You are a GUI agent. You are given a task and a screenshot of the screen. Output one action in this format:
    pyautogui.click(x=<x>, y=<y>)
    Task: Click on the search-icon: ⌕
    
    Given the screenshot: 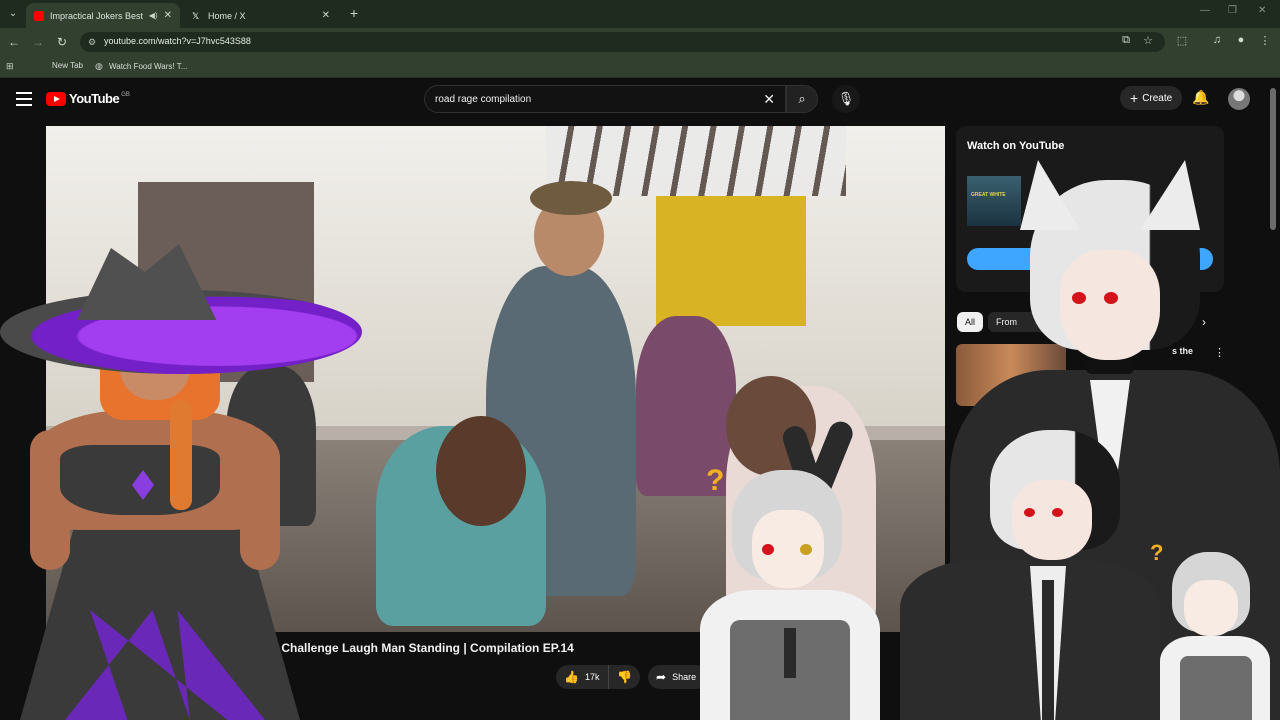 What is the action you would take?
    pyautogui.click(x=802, y=98)
    